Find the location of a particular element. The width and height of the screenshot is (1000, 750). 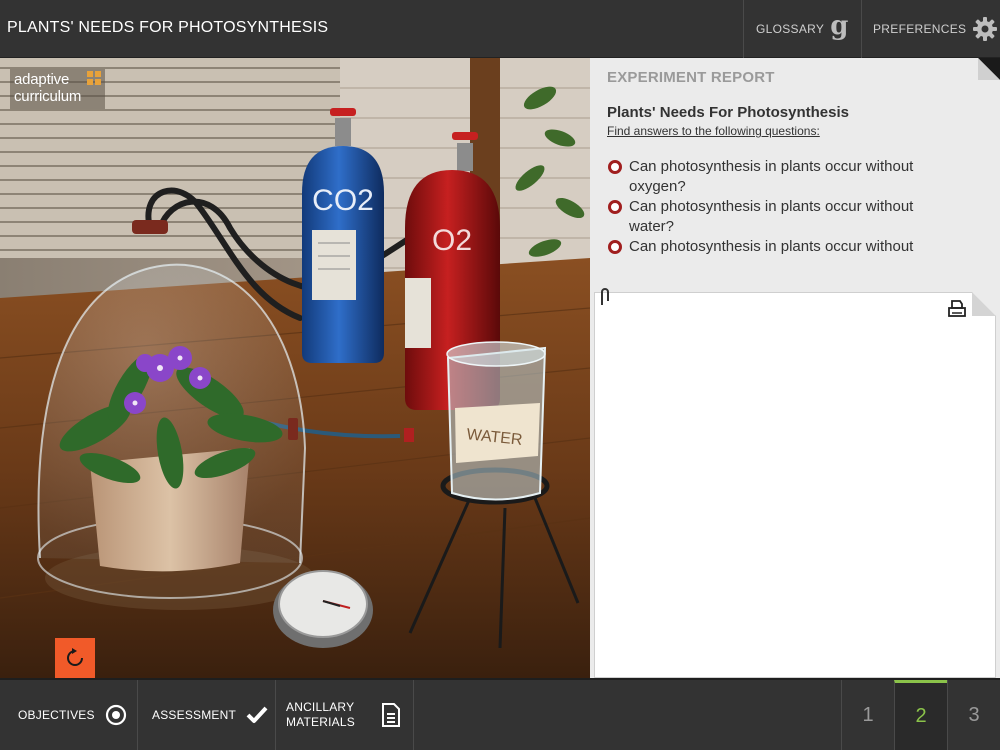

gear-icon is located at coordinates (985, 29).